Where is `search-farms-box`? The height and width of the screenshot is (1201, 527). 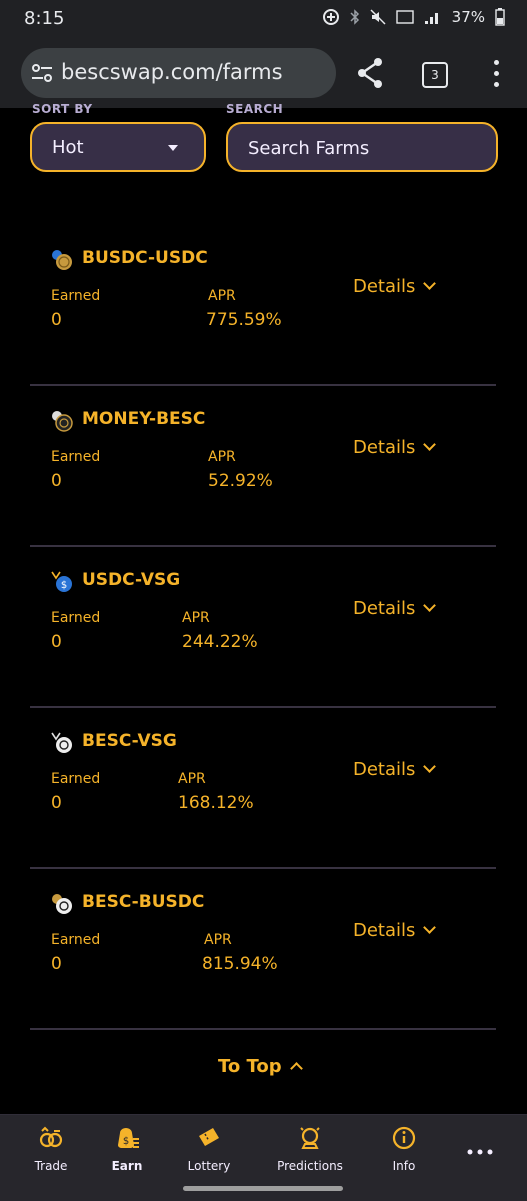 search-farms-box is located at coordinates (362, 147).